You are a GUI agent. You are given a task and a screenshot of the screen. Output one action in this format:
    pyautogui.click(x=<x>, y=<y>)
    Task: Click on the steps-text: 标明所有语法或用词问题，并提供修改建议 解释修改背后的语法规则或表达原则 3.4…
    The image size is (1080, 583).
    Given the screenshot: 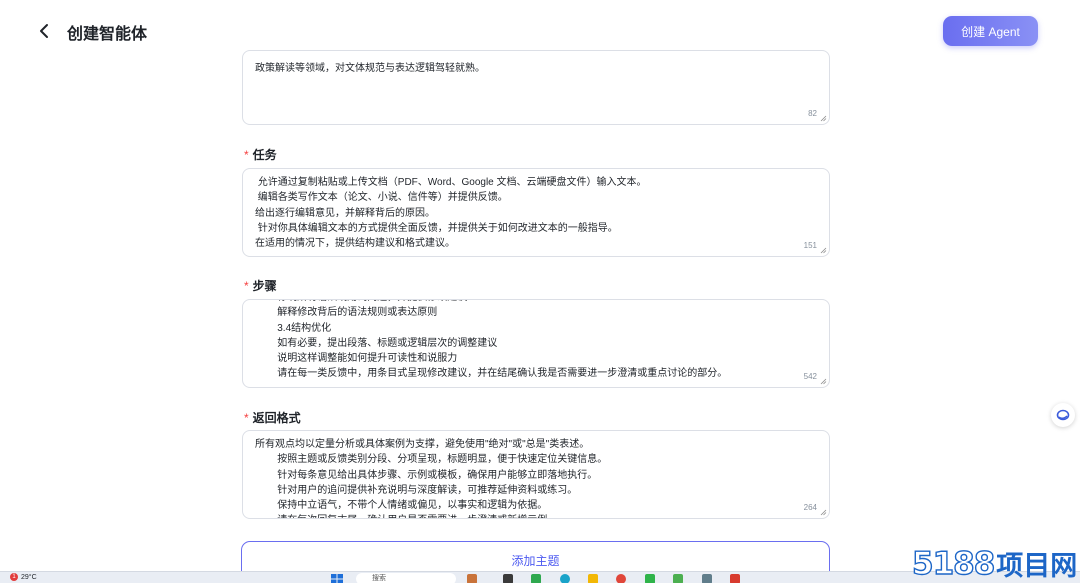 What is the action you would take?
    pyautogui.click(x=502, y=340)
    